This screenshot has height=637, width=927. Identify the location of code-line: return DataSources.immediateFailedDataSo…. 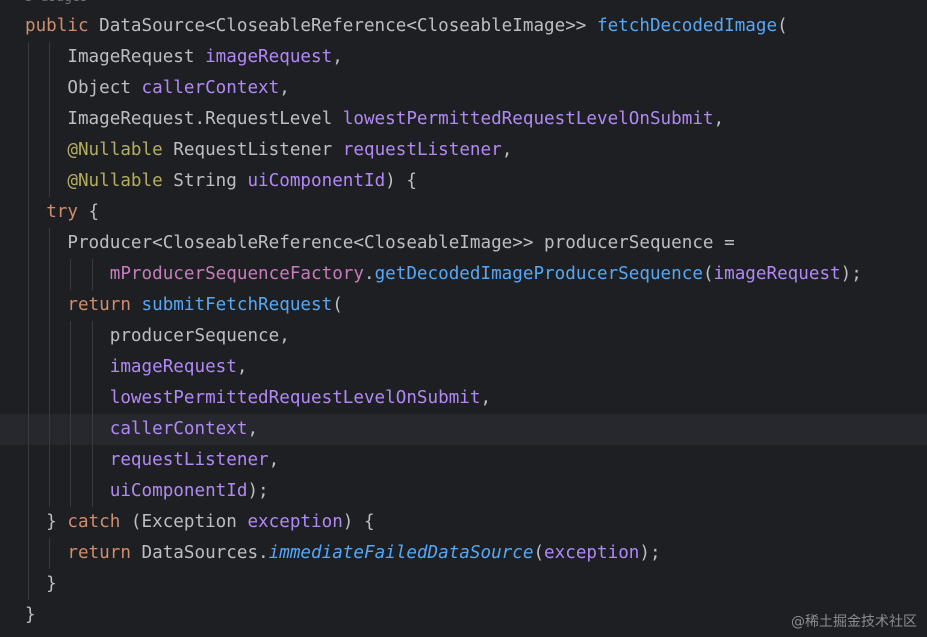
(463, 553).